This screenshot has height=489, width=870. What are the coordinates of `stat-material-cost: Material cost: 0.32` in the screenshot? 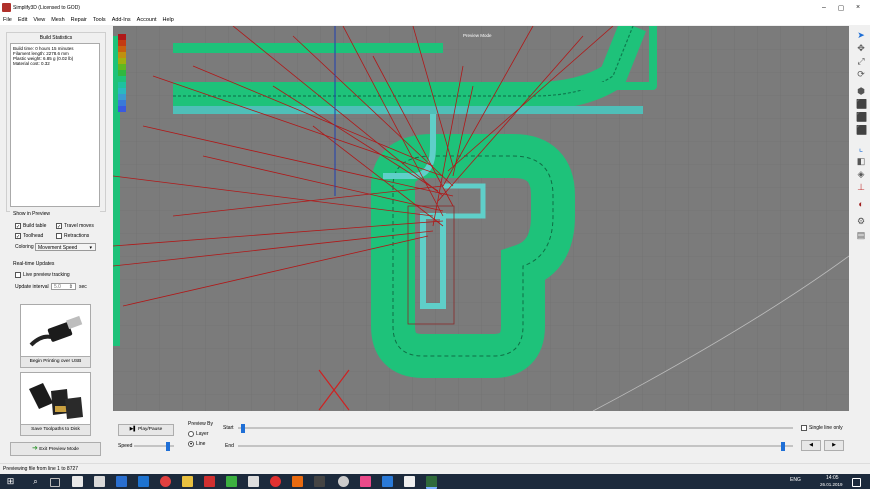 It's located at (31, 63).